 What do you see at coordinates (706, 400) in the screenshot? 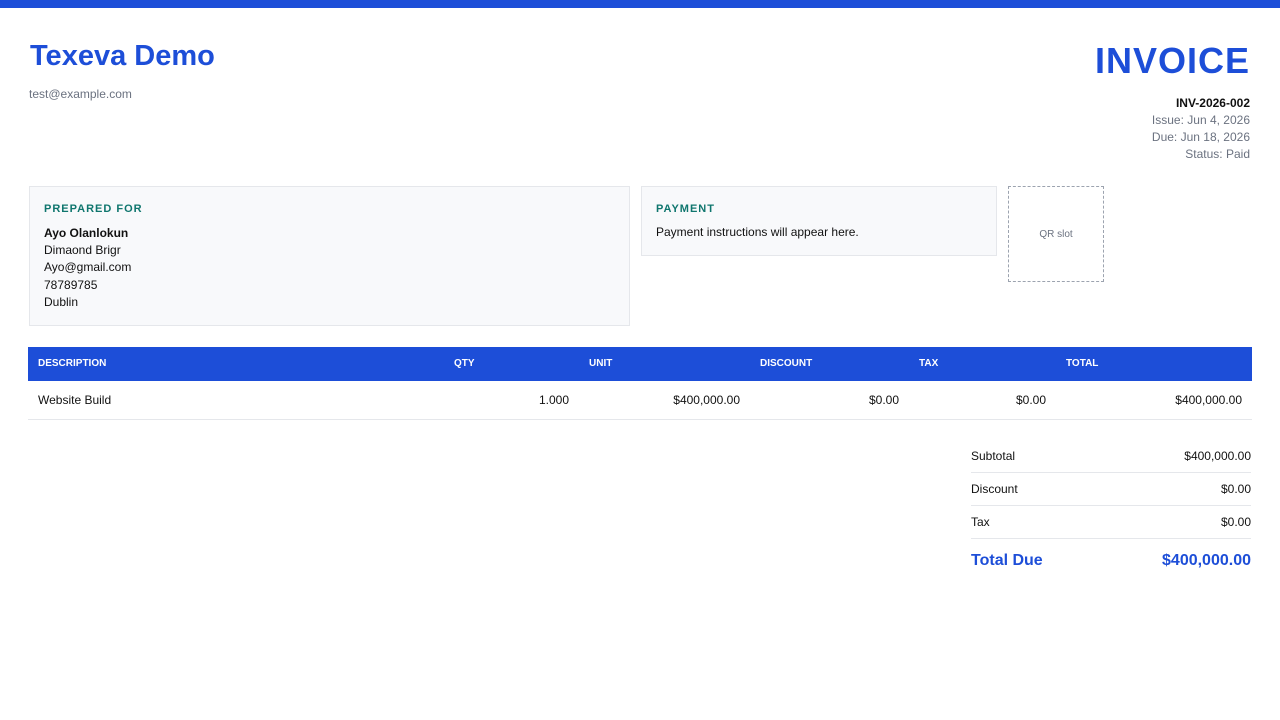
I see `row-unit: $400,000.00` at bounding box center [706, 400].